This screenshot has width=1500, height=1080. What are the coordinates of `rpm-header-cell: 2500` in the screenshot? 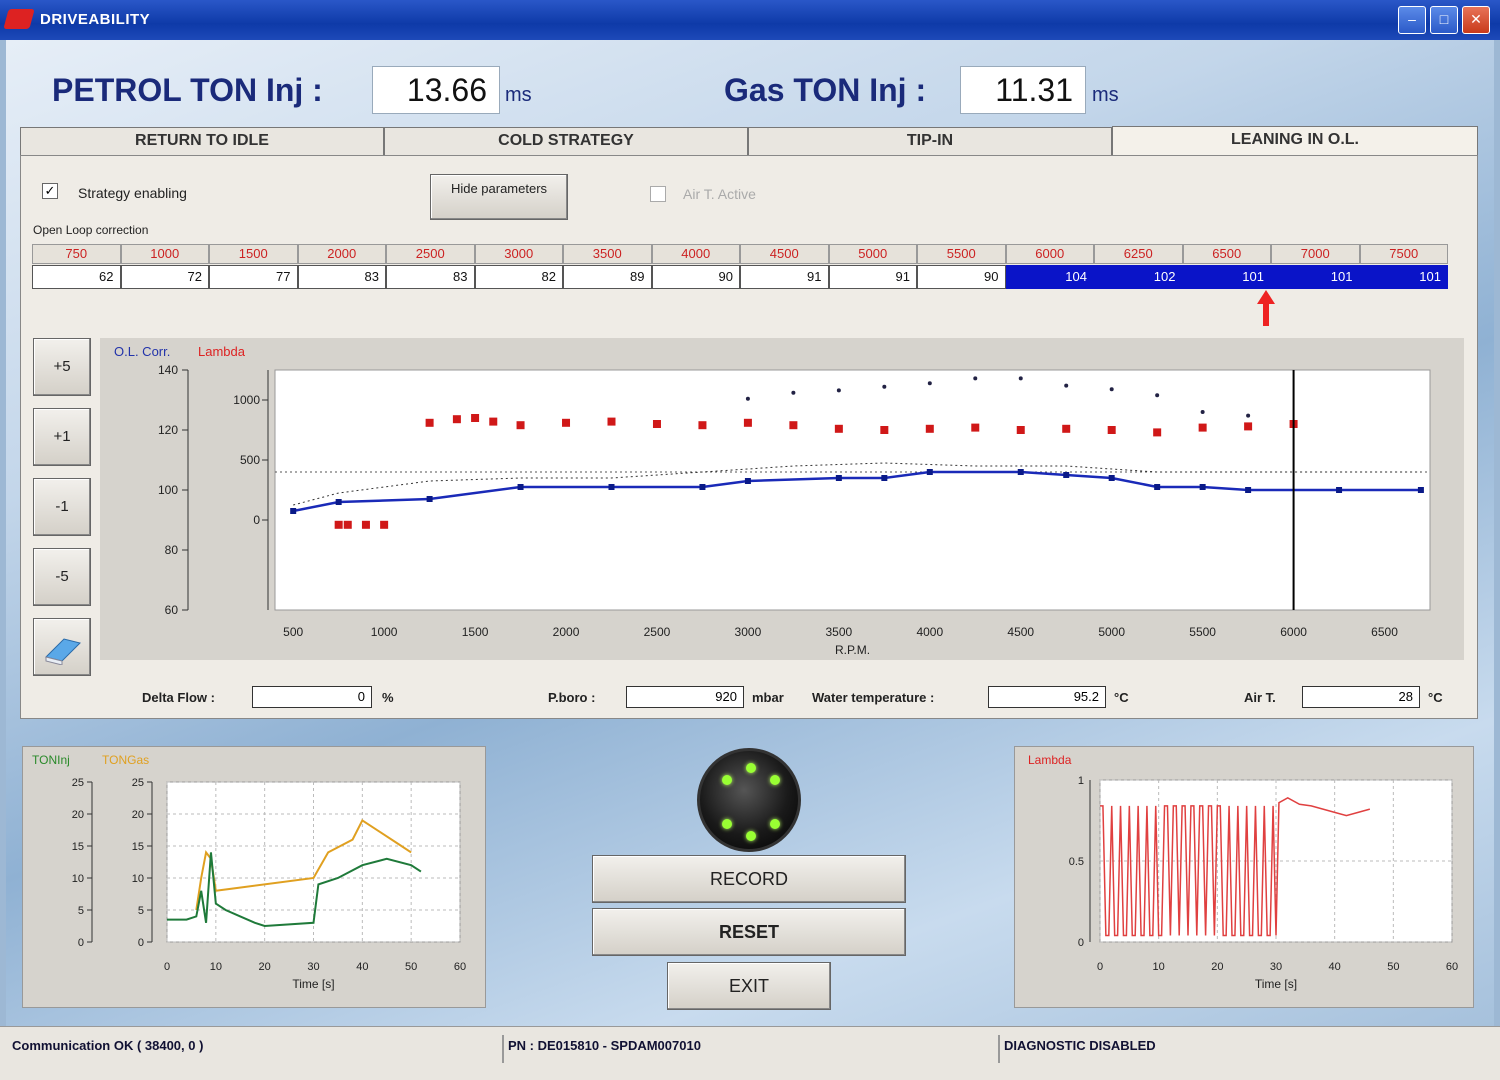 It's located at (430, 254).